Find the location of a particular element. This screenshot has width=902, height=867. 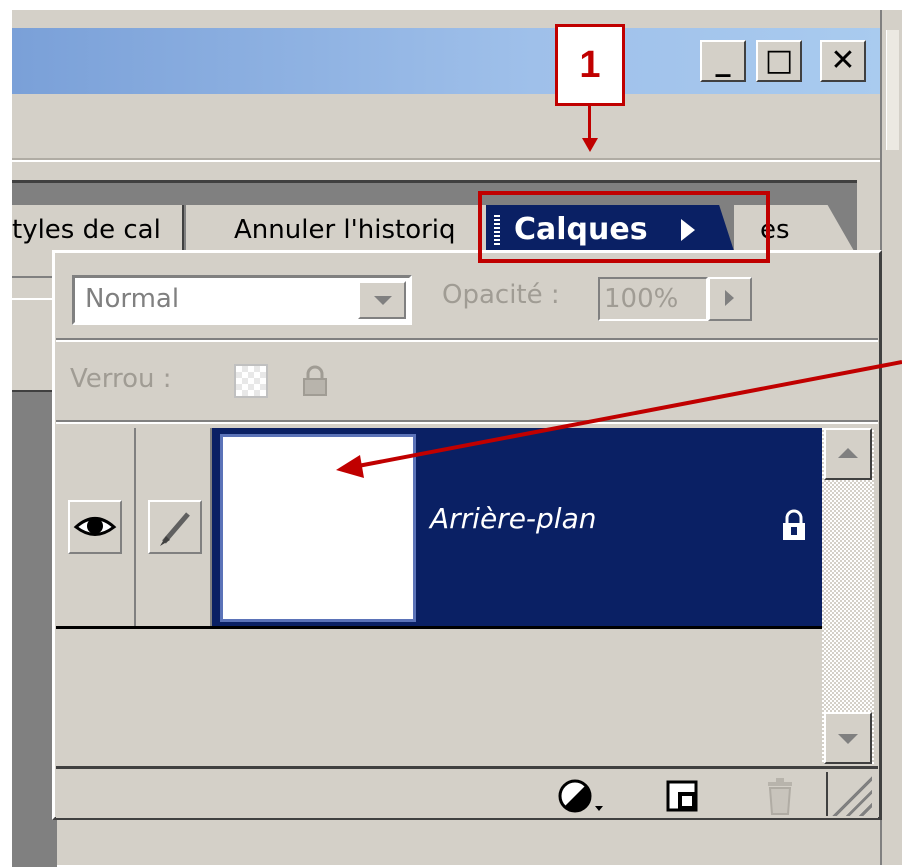

opacity-label: Opacité : is located at coordinates (501, 295).